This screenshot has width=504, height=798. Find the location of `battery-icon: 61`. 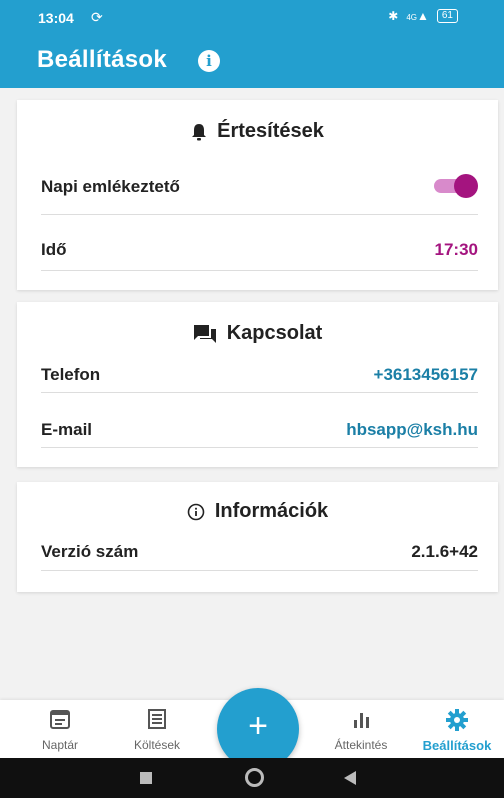

battery-icon: 61 is located at coordinates (447, 16).